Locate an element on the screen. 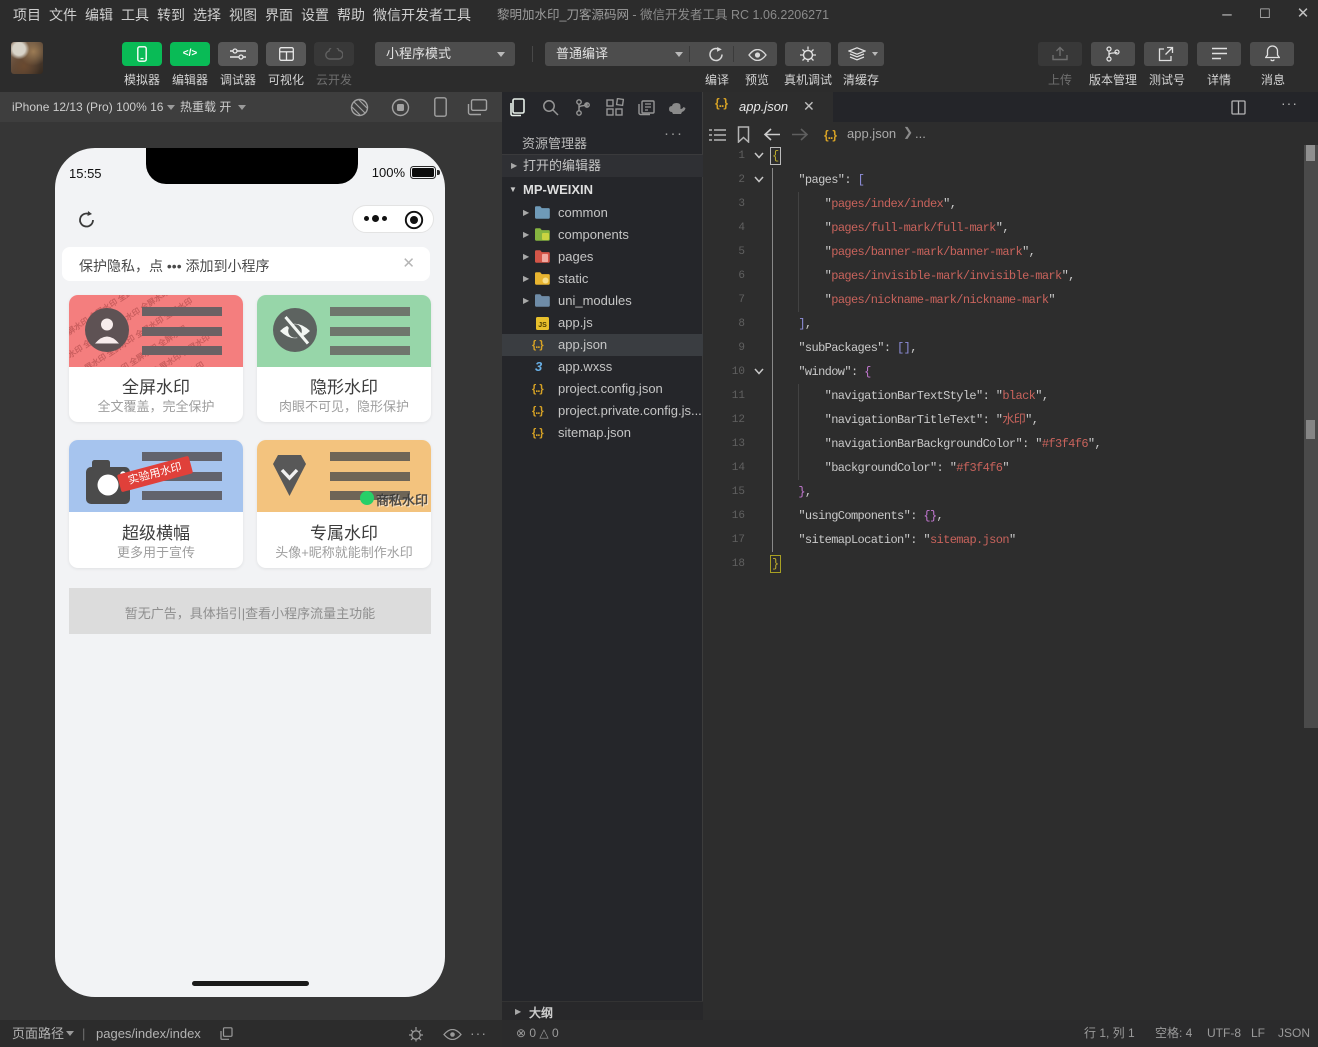  svg-text: JS is located at coordinates (542, 325).